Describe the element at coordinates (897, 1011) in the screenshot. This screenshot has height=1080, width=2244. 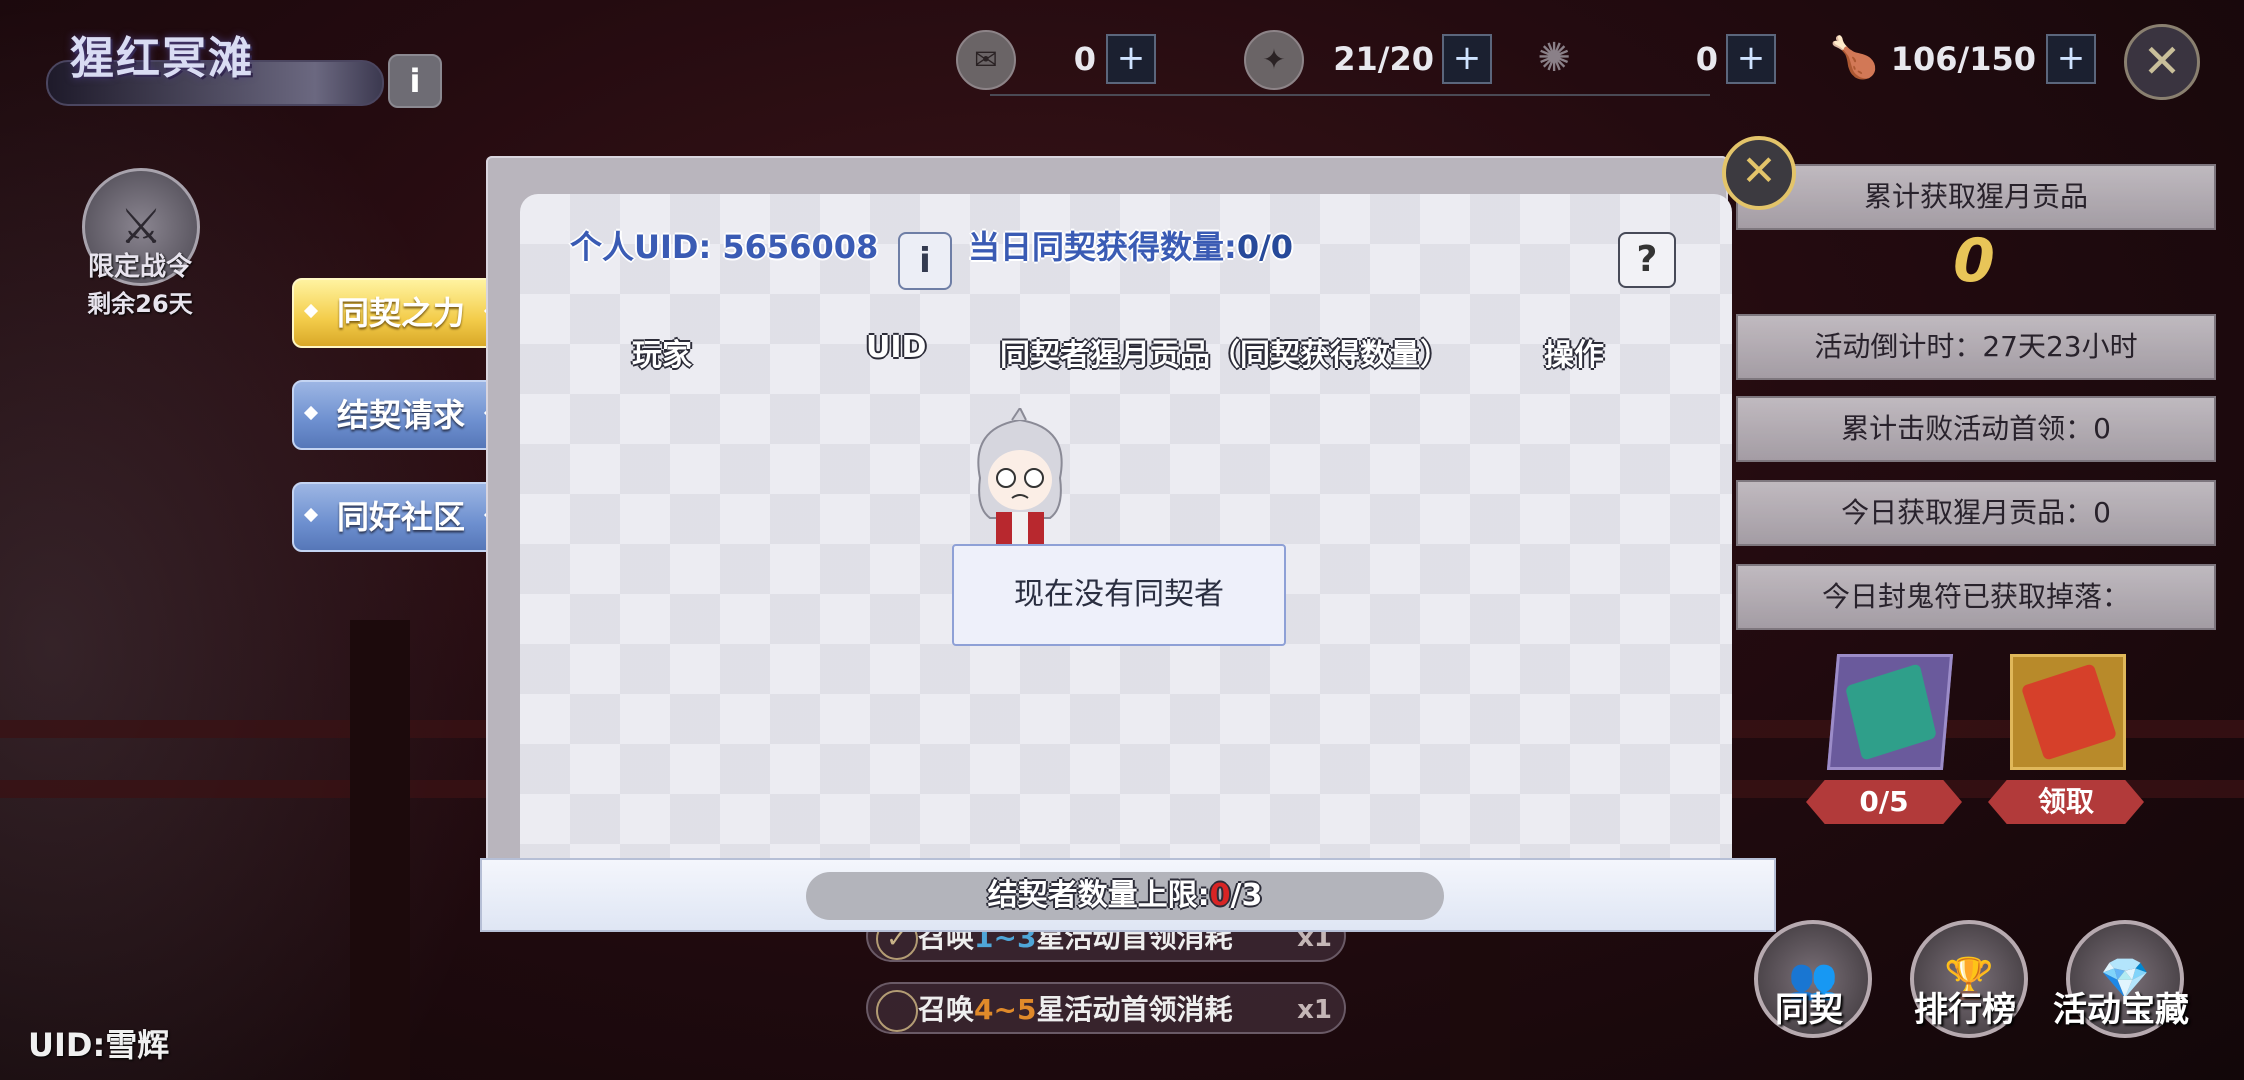
I see `circle-icon` at that location.